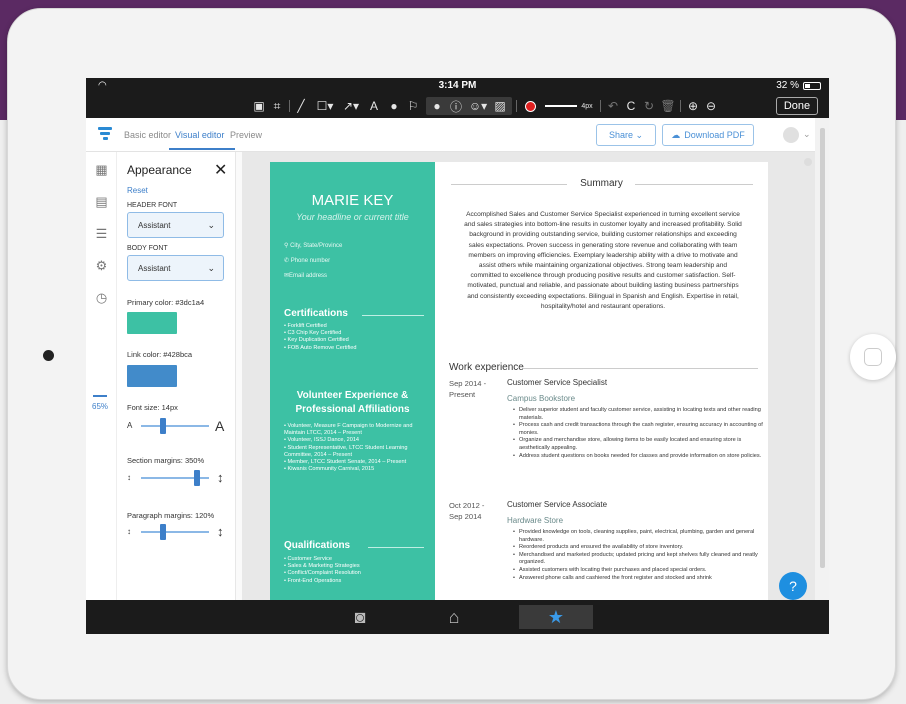  I want to click on home-button-icon, so click(873, 357).